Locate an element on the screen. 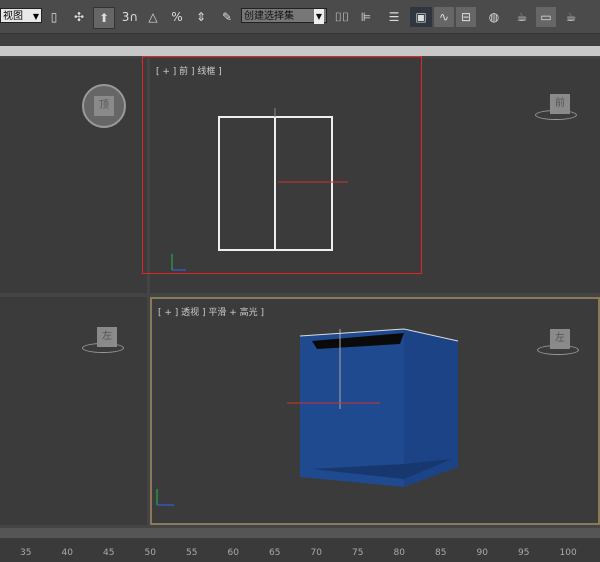 This screenshot has height=562, width=600. select-link-icon: ▯ is located at coordinates (54, 17).